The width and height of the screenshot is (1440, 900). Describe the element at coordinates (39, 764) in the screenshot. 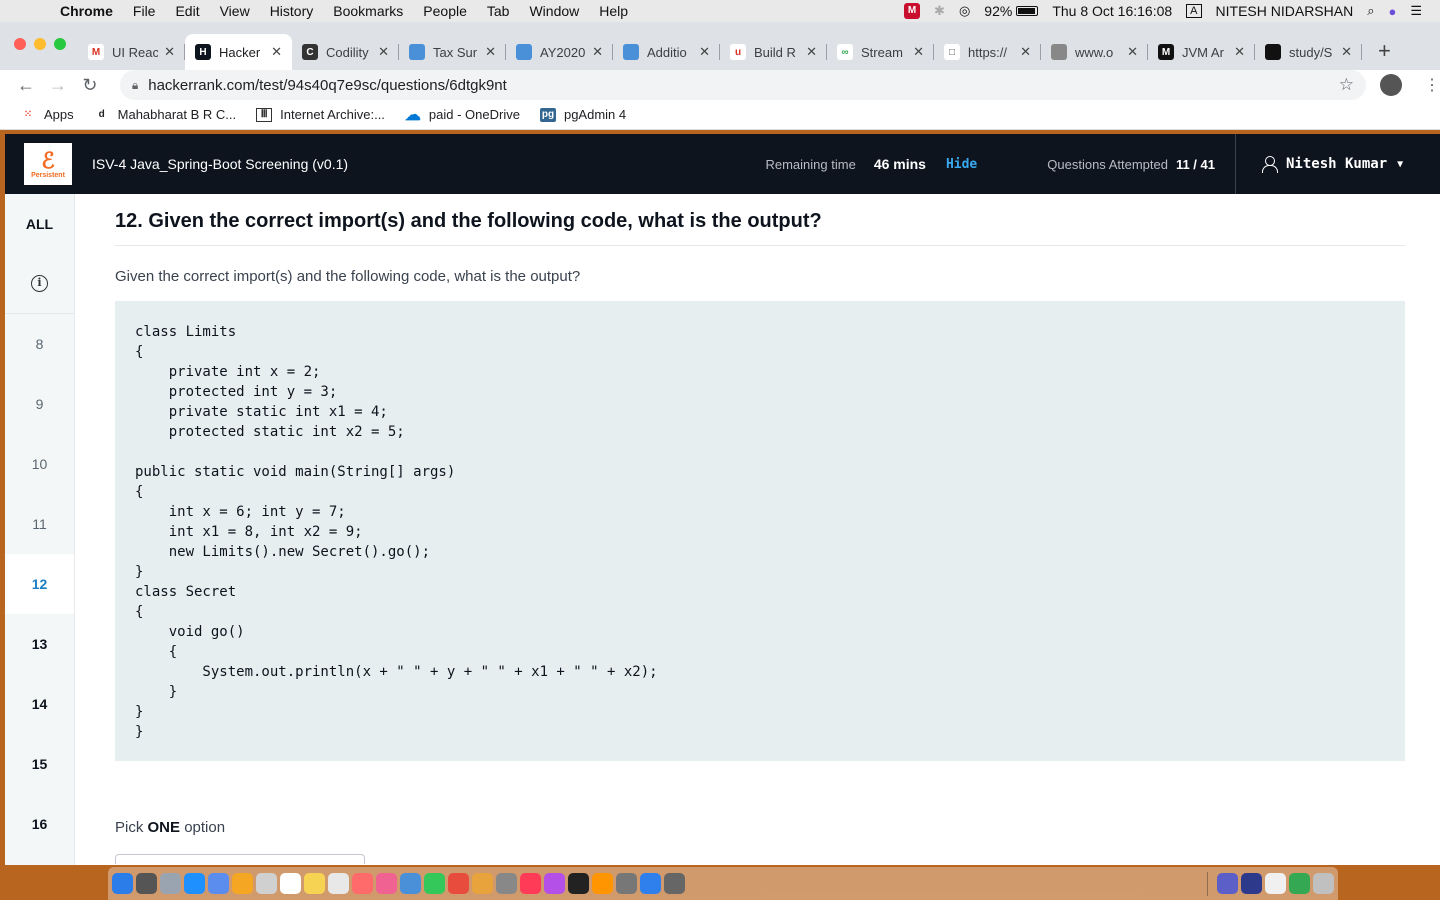

I see `sidebar-question-15: 15` at that location.